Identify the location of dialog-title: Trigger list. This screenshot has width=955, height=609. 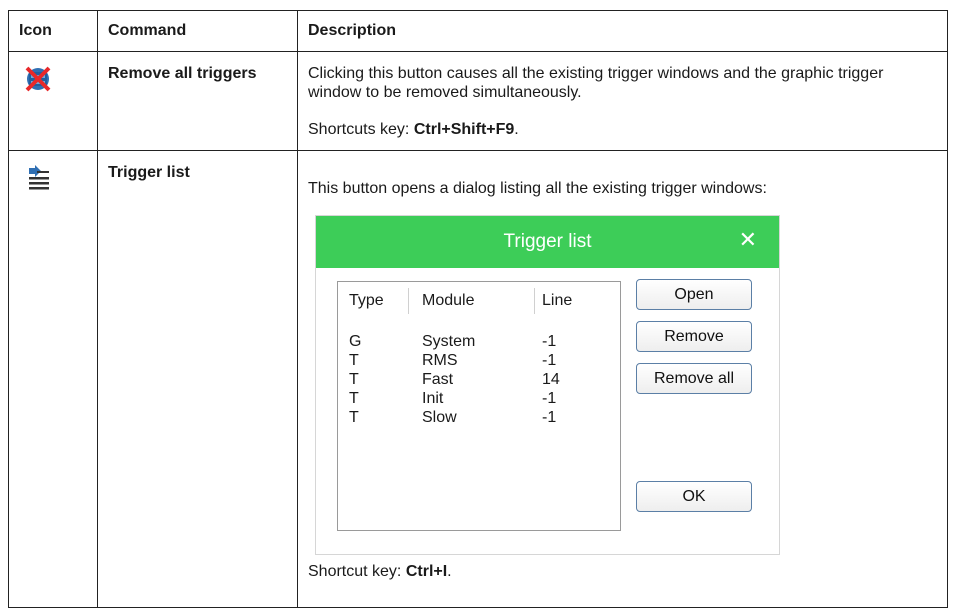
(547, 241).